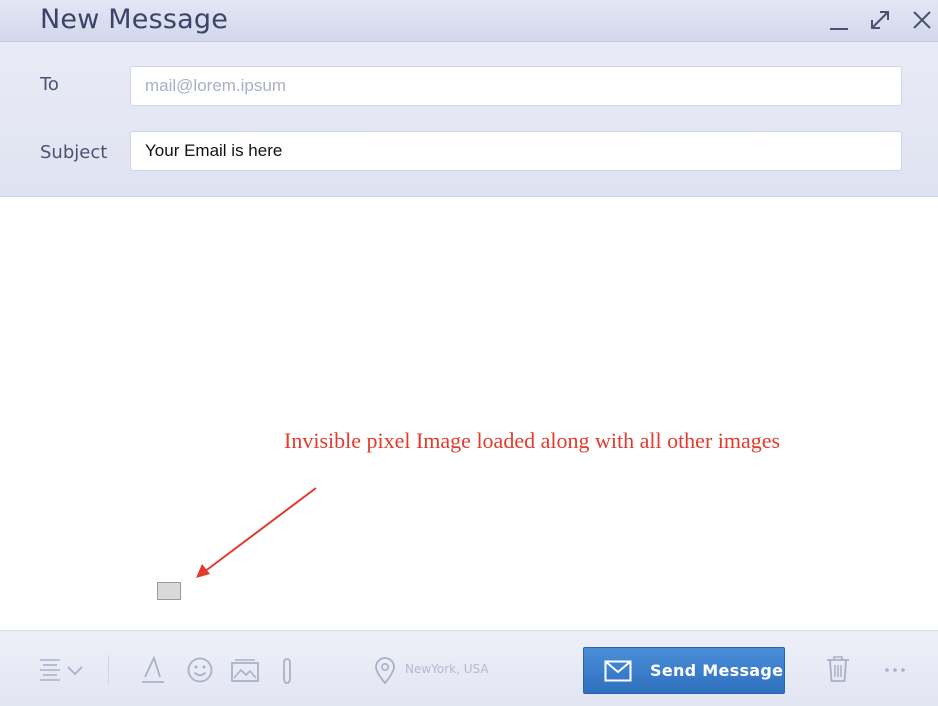 The width and height of the screenshot is (938, 706). Describe the element at coordinates (839, 20) in the screenshot. I see `minimize-button` at that location.